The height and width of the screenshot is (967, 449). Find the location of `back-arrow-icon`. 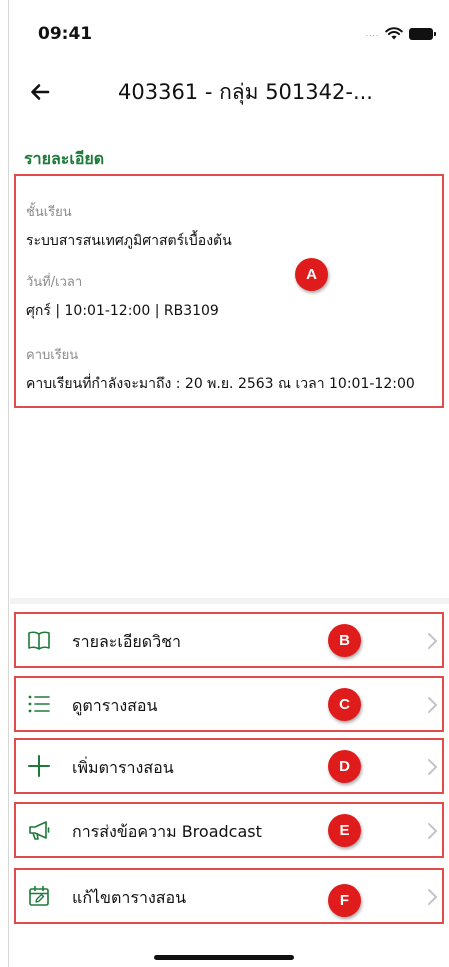

back-arrow-icon is located at coordinates (40, 92).